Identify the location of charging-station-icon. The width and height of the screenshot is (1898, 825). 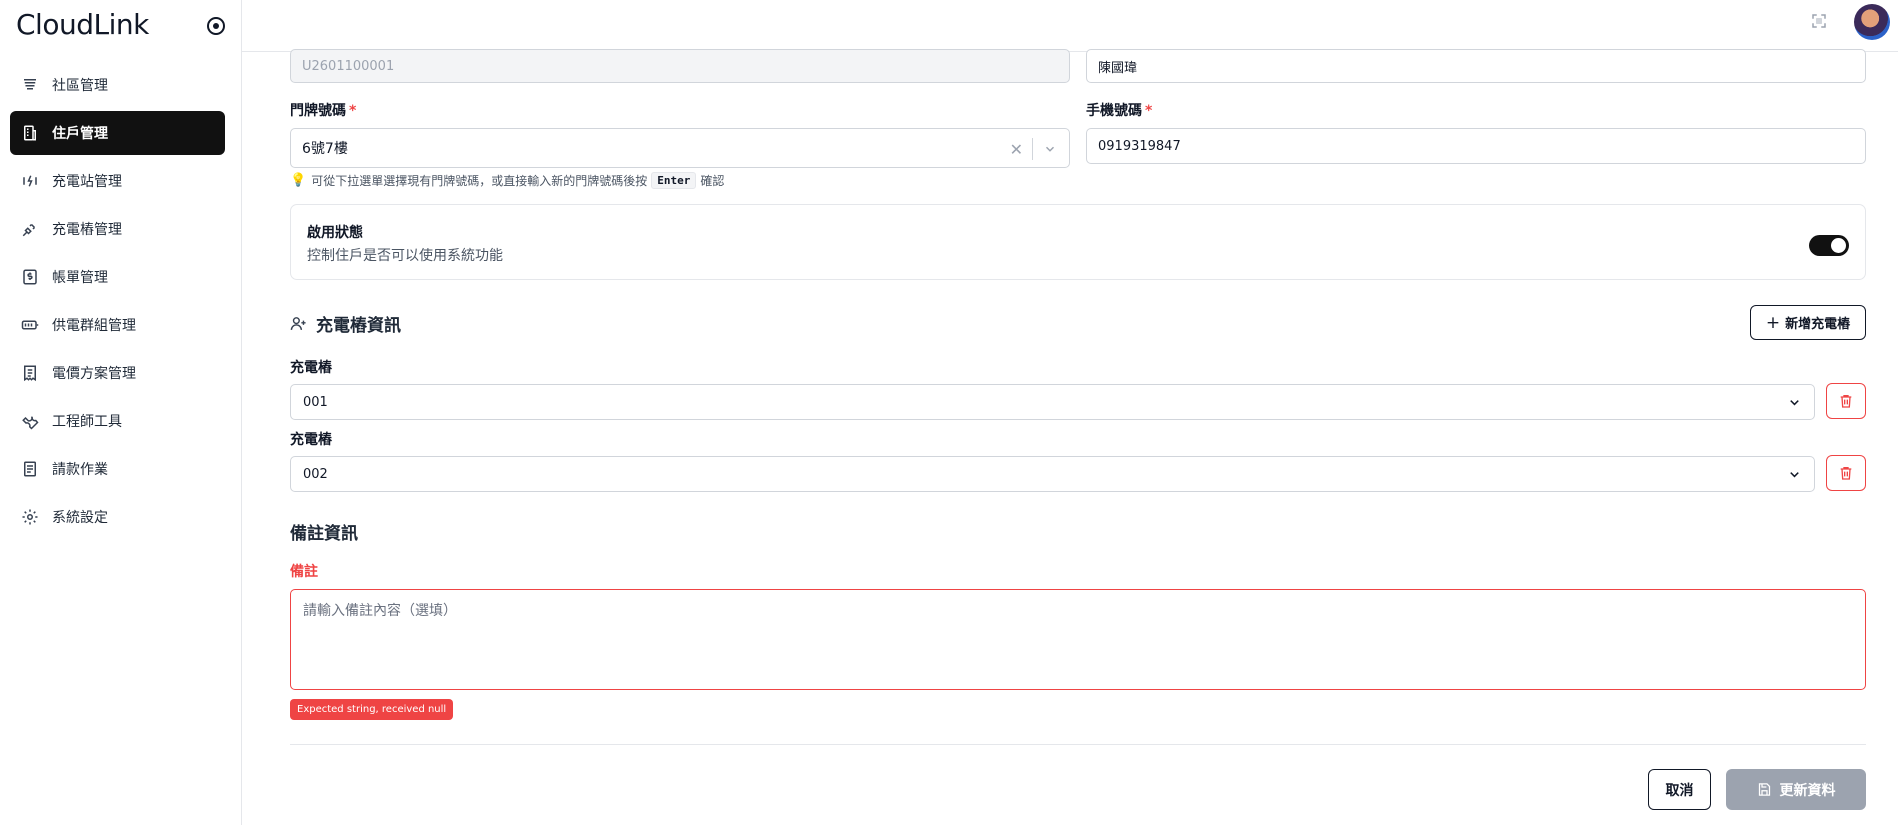
(30, 181).